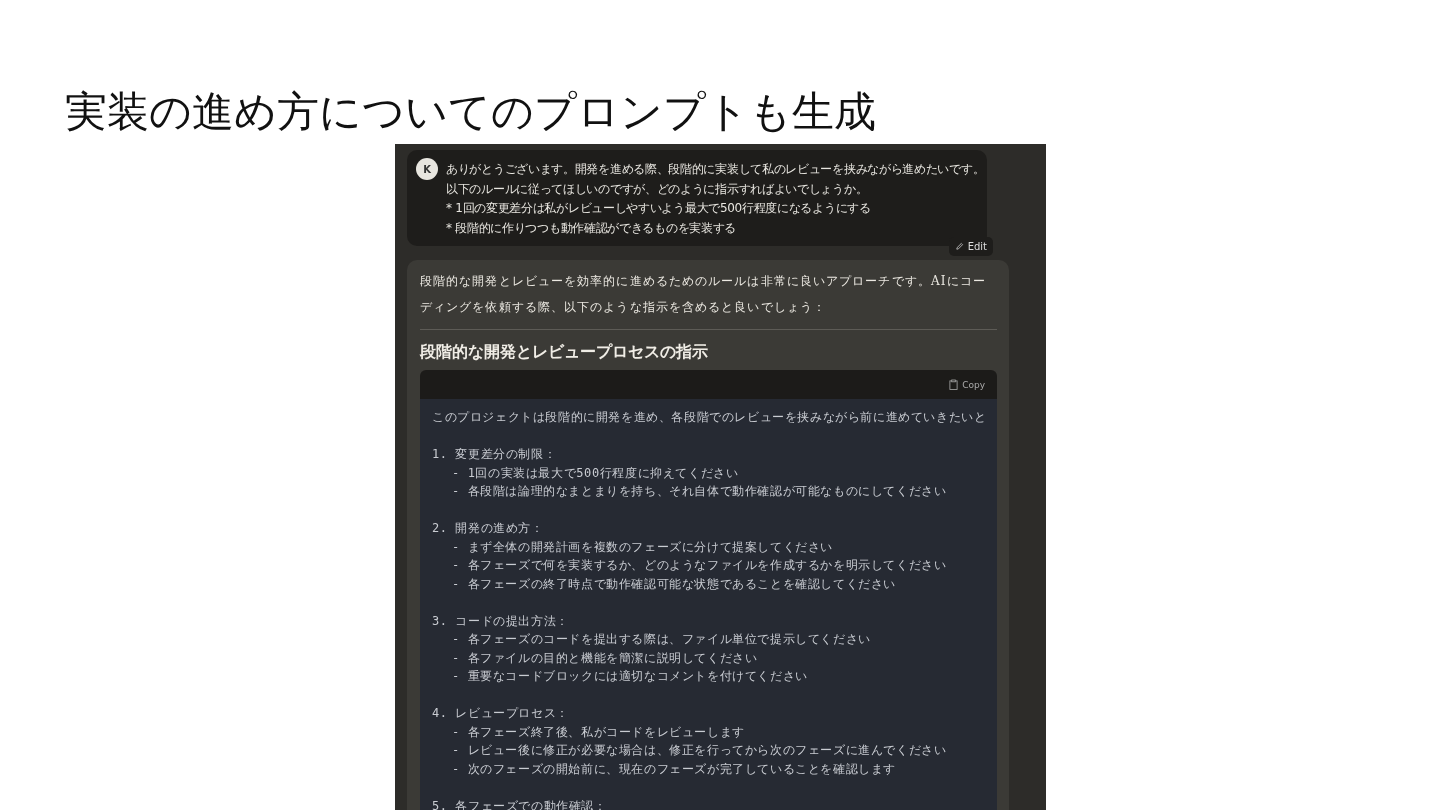 The height and width of the screenshot is (810, 1440). I want to click on code-line: - レビュー後に修正が必要な場合は、修正を行ってから次のフェーズに進んでください, so click(699, 750).